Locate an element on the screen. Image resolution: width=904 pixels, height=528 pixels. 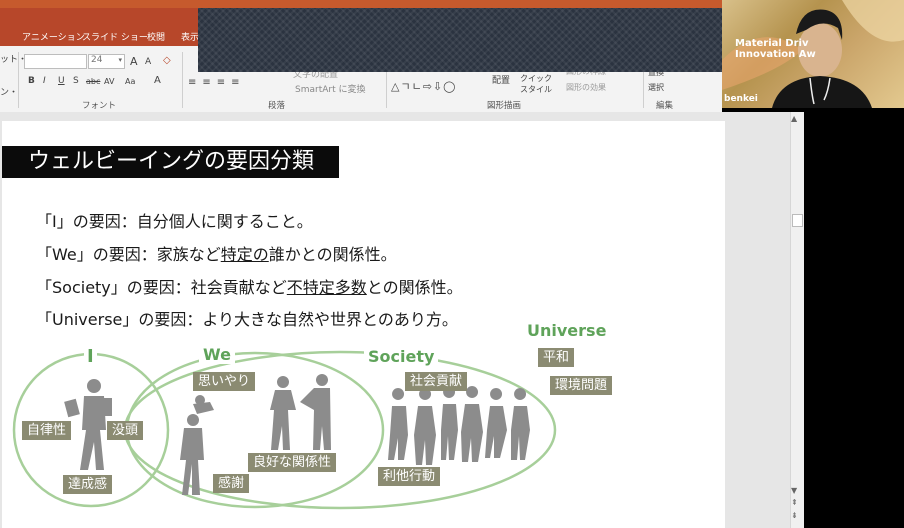
font-size-value: 24 is located at coordinates (97, 60).